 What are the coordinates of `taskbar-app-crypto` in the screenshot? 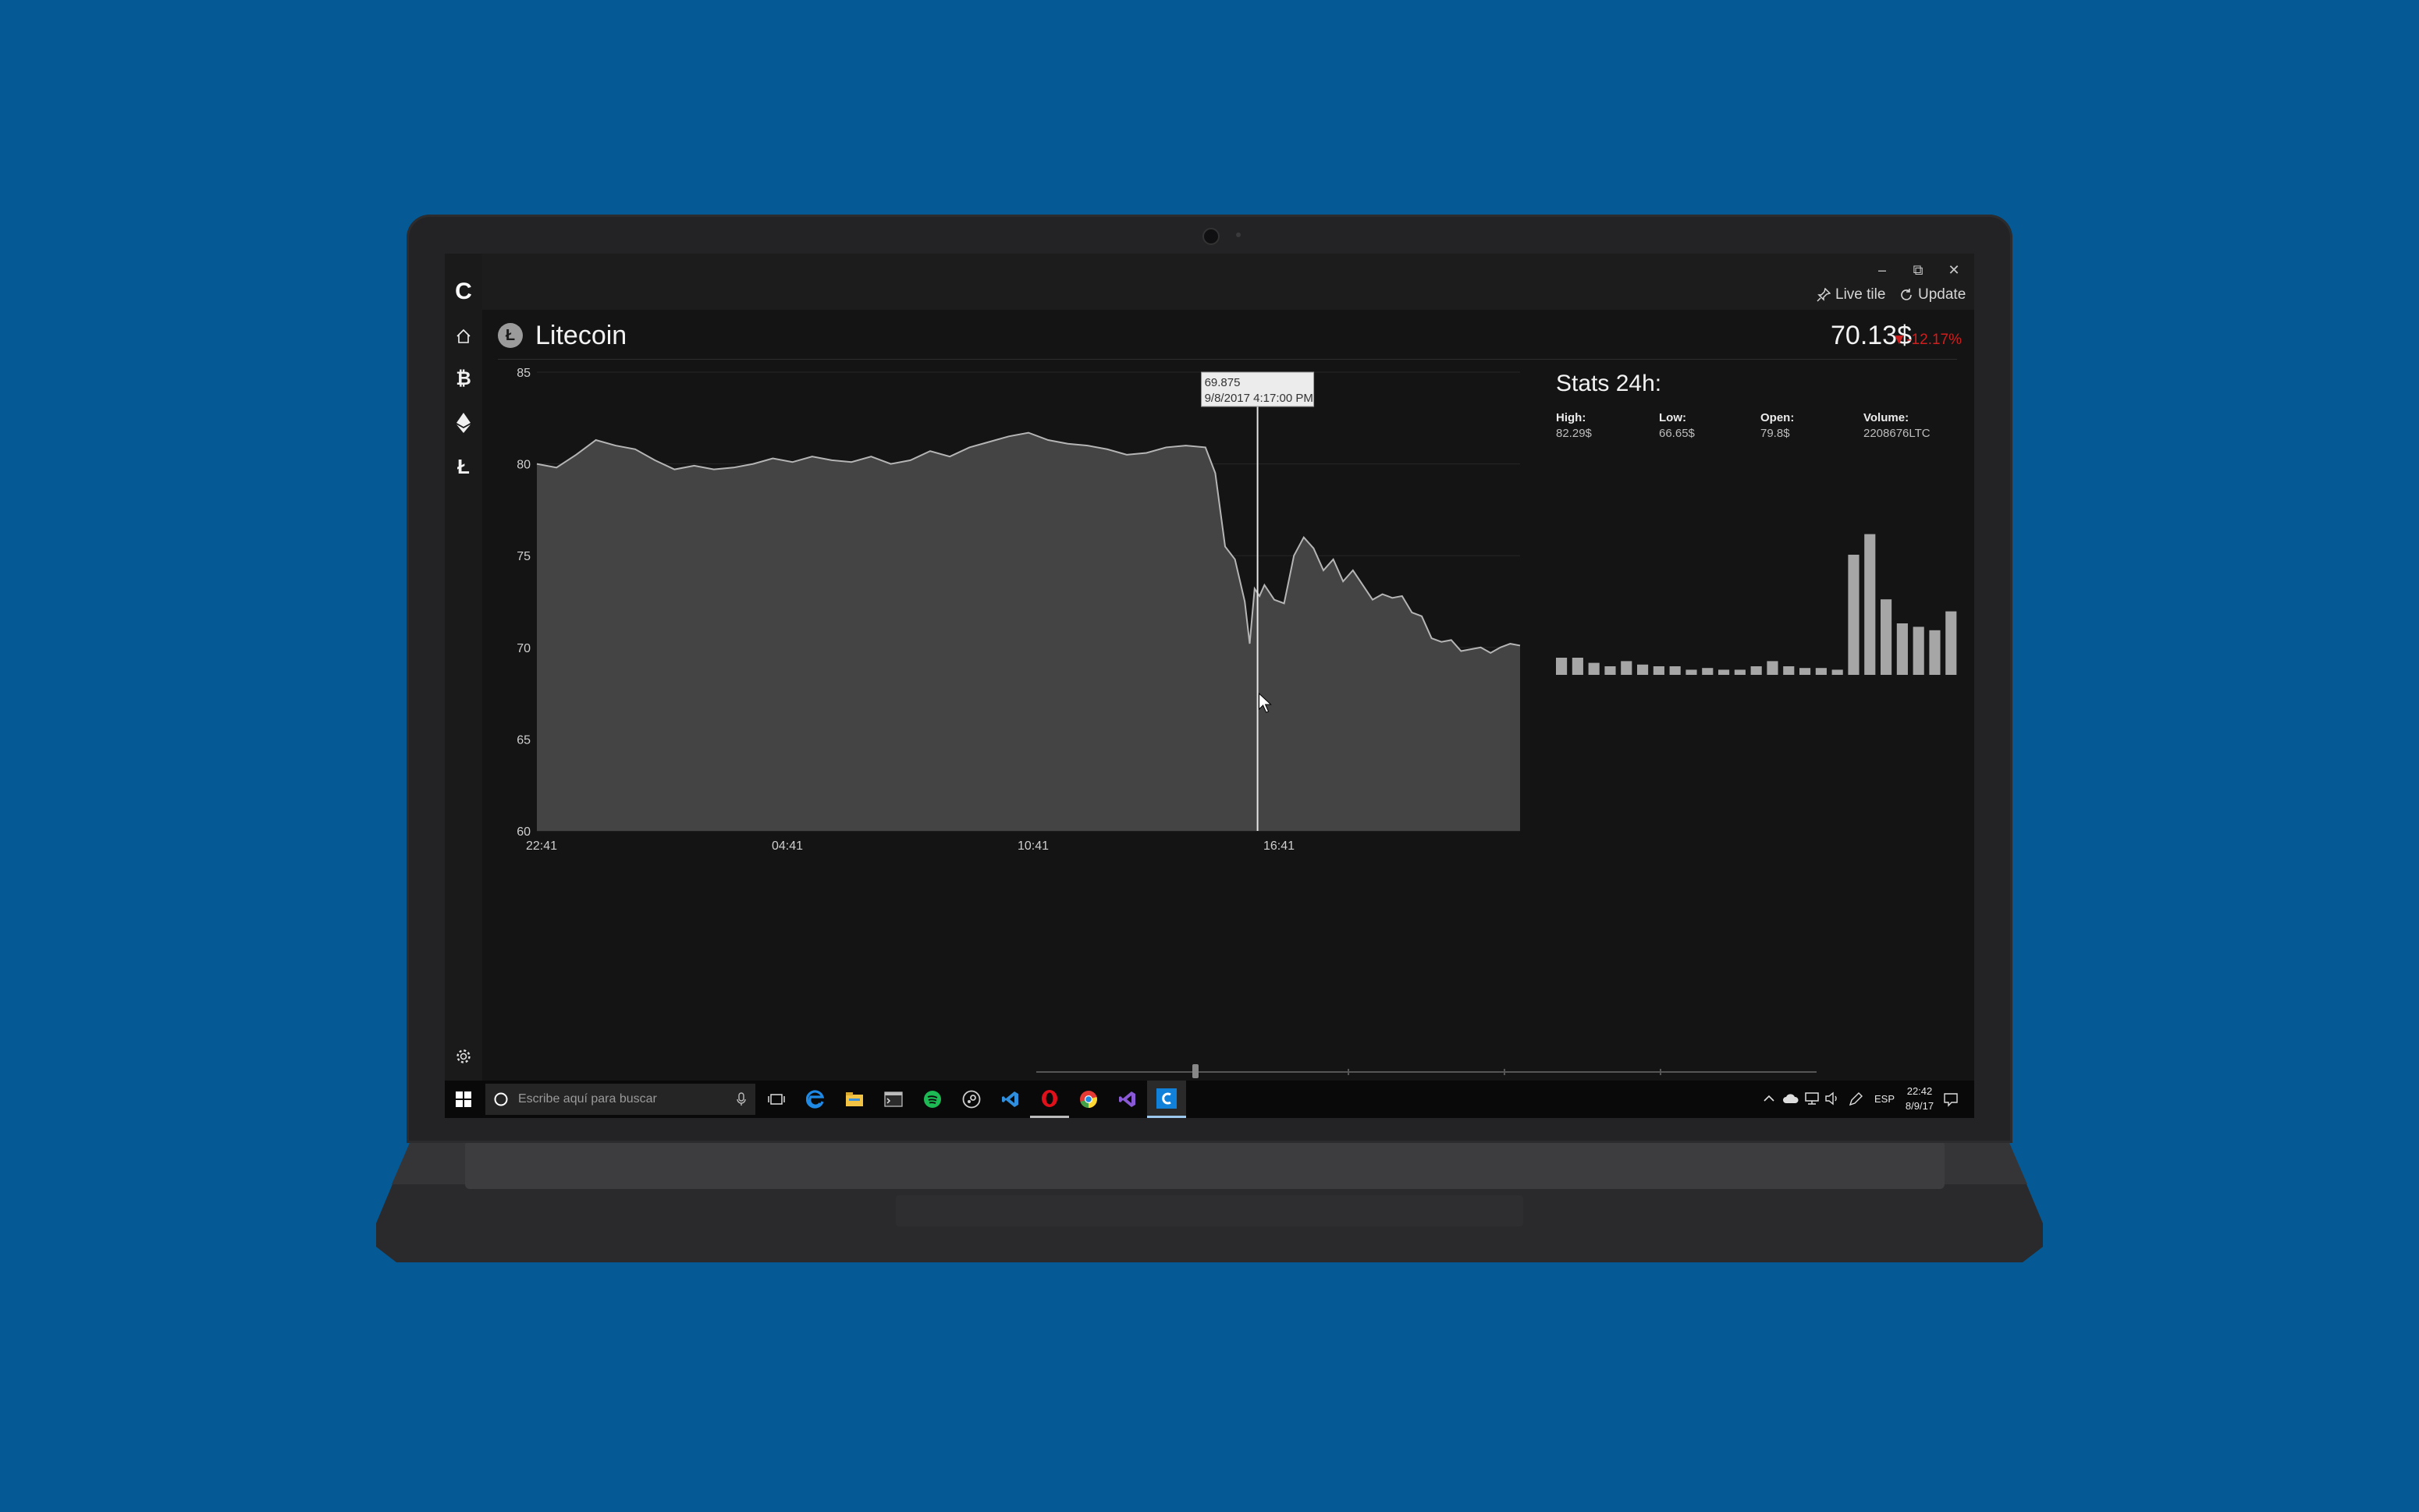 It's located at (1166, 1099).